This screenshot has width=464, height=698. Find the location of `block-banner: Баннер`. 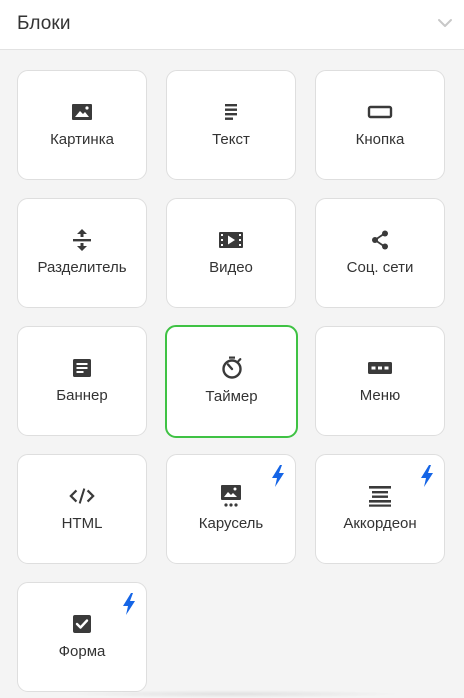

block-banner: Баннер is located at coordinates (82, 381).